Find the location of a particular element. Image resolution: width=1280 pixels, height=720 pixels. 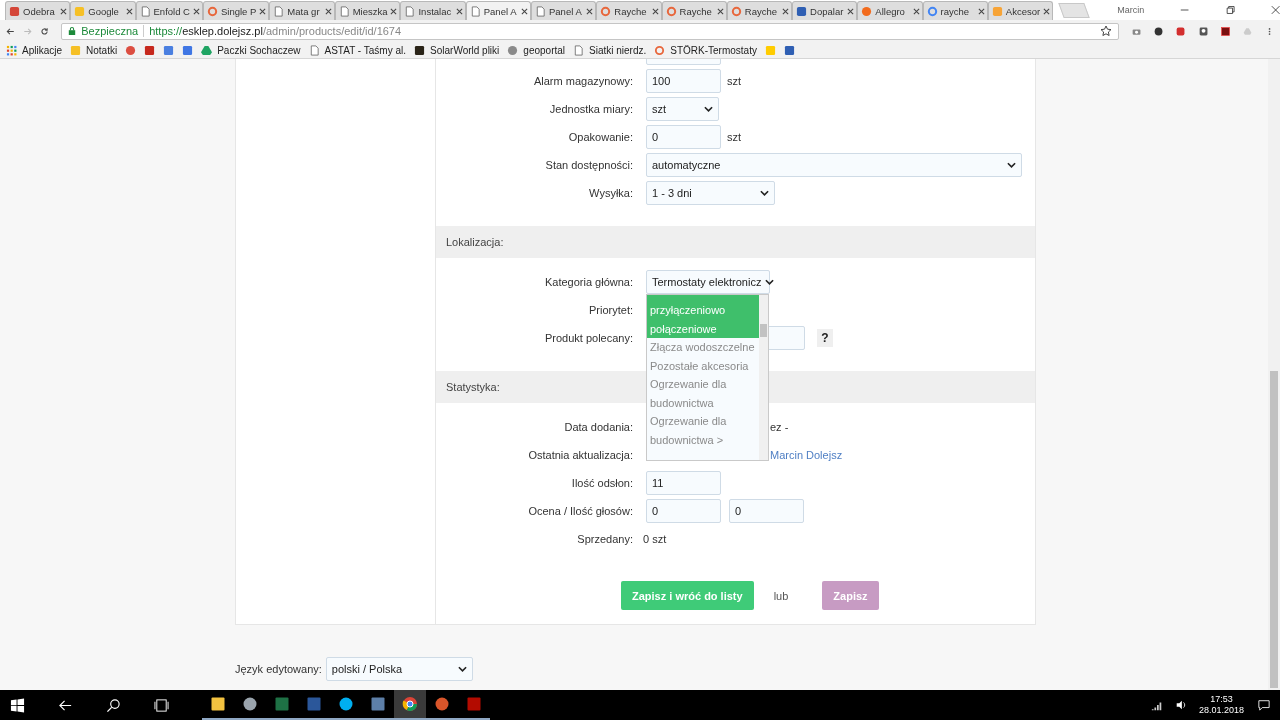

field-label: Ostatnia aktualizacja: is located at coordinates (580, 455).